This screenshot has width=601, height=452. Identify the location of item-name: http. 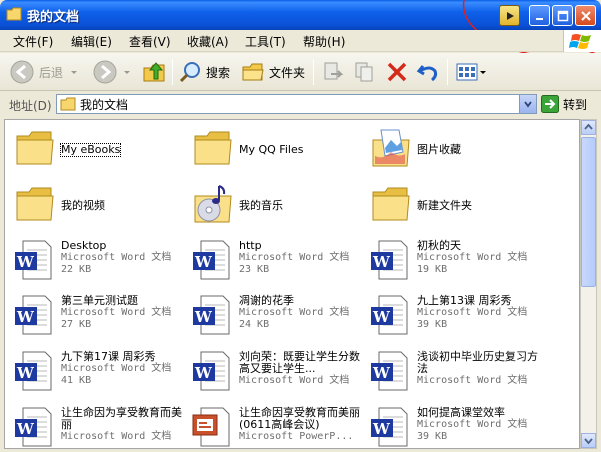
(250, 245).